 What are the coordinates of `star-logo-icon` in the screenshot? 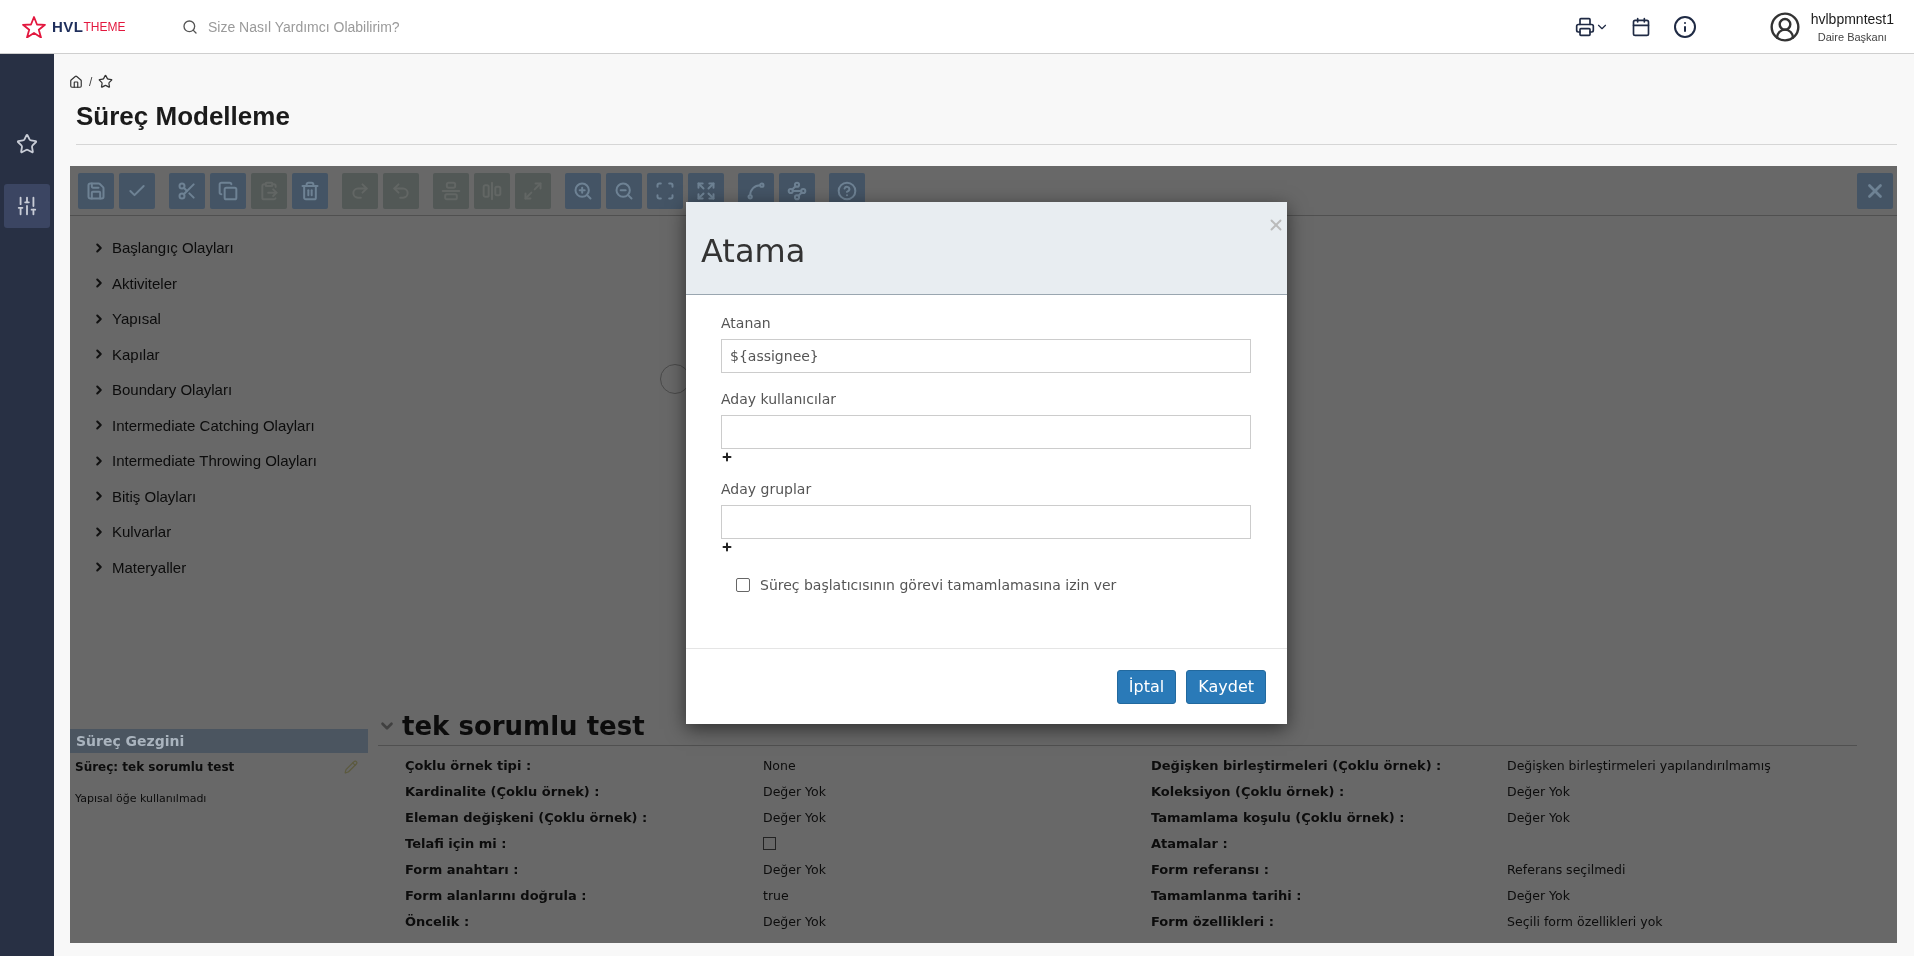 It's located at (34, 26).